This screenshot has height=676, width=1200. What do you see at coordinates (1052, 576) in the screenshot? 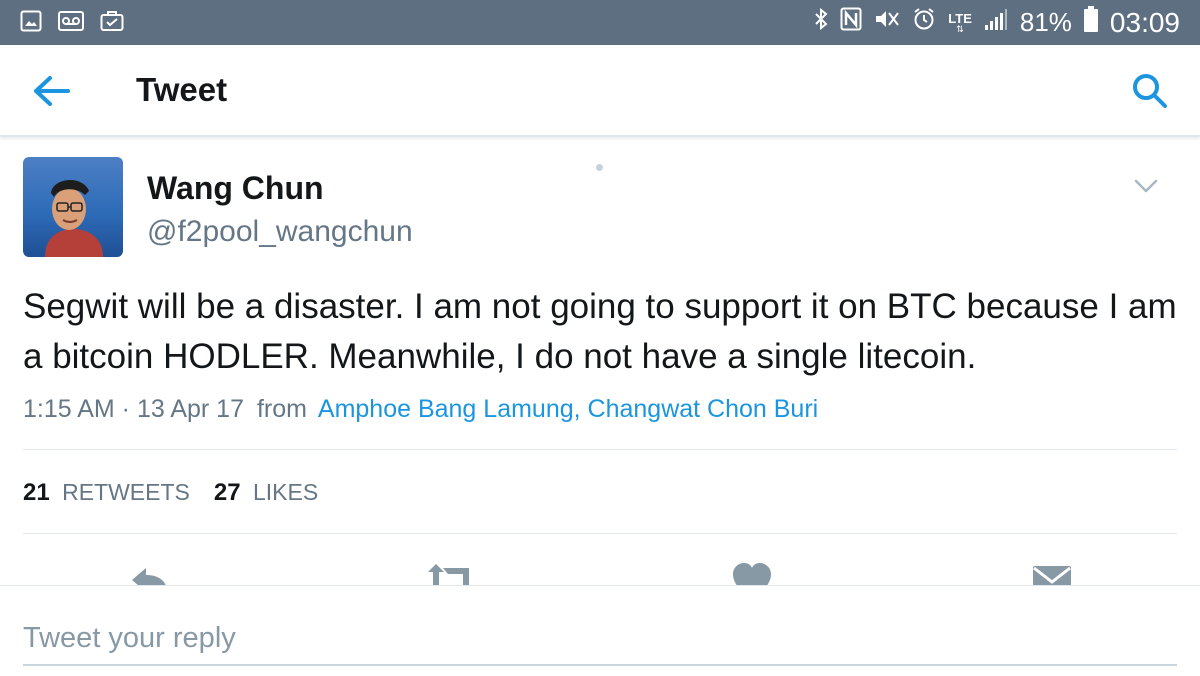
I see `message-icon` at bounding box center [1052, 576].